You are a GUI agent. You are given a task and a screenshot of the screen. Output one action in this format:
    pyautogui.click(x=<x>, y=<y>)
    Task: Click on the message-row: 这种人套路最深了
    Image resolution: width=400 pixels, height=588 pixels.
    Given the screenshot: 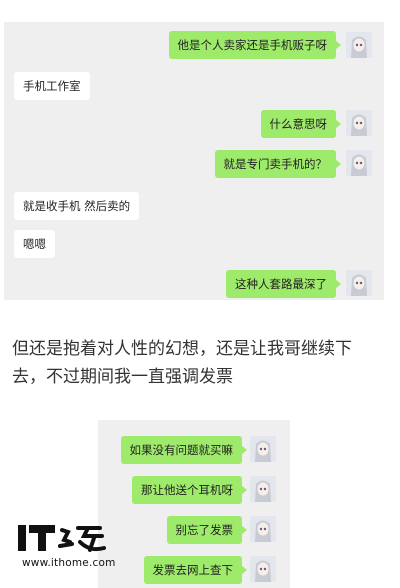 What is the action you would take?
    pyautogui.click(x=194, y=283)
    